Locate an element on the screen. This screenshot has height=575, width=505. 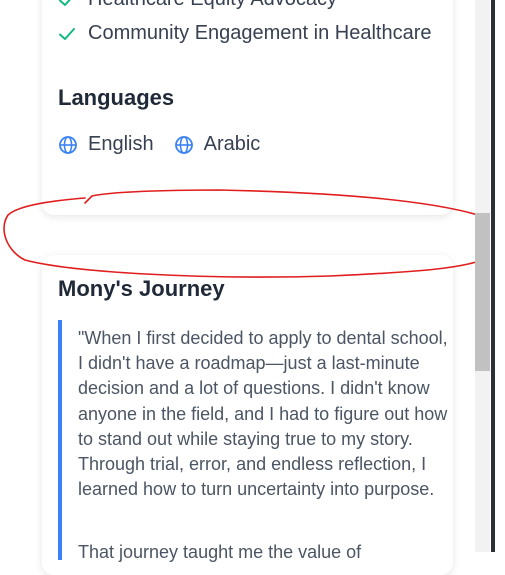
skill-label: Healthcare Equity Advocacy is located at coordinates (212, 5).